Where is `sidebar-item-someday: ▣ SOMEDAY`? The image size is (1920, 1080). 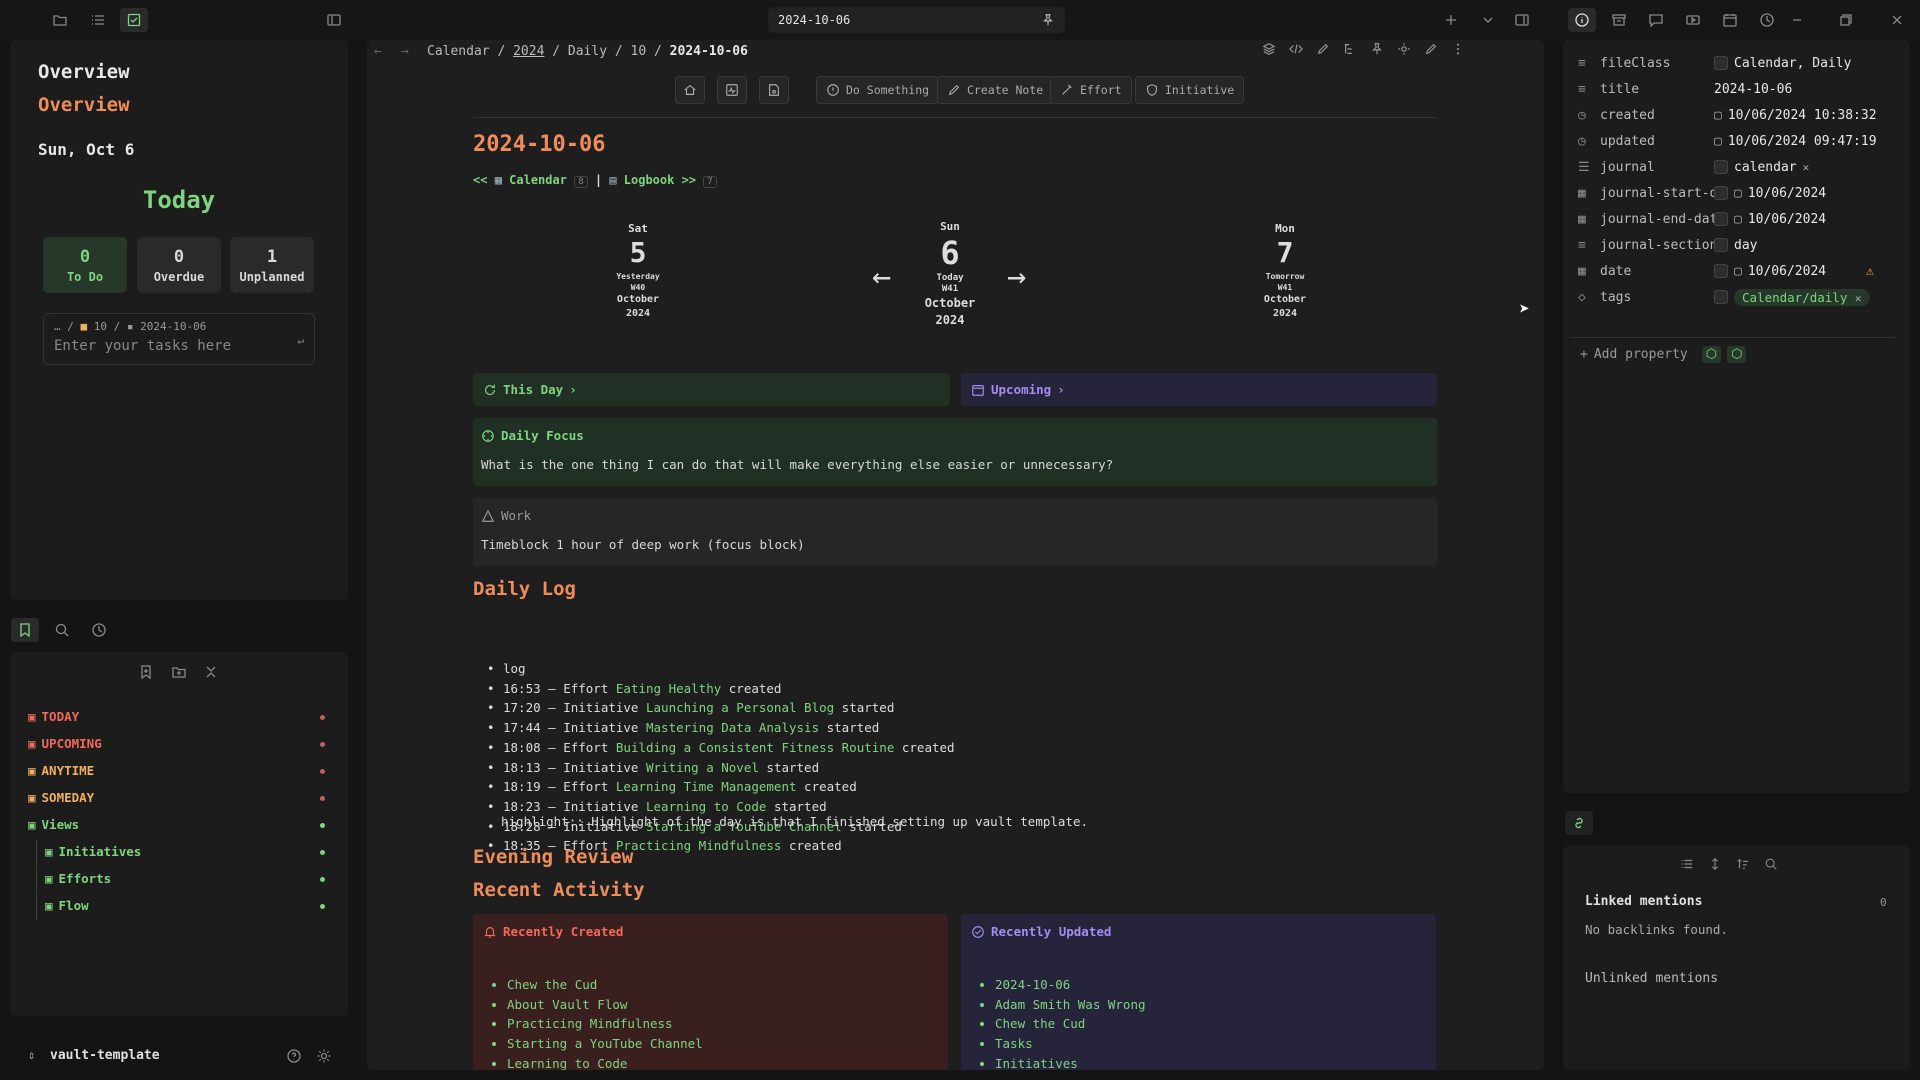
sidebar-item-someday: ▣ SOMEDAY is located at coordinates (176, 797).